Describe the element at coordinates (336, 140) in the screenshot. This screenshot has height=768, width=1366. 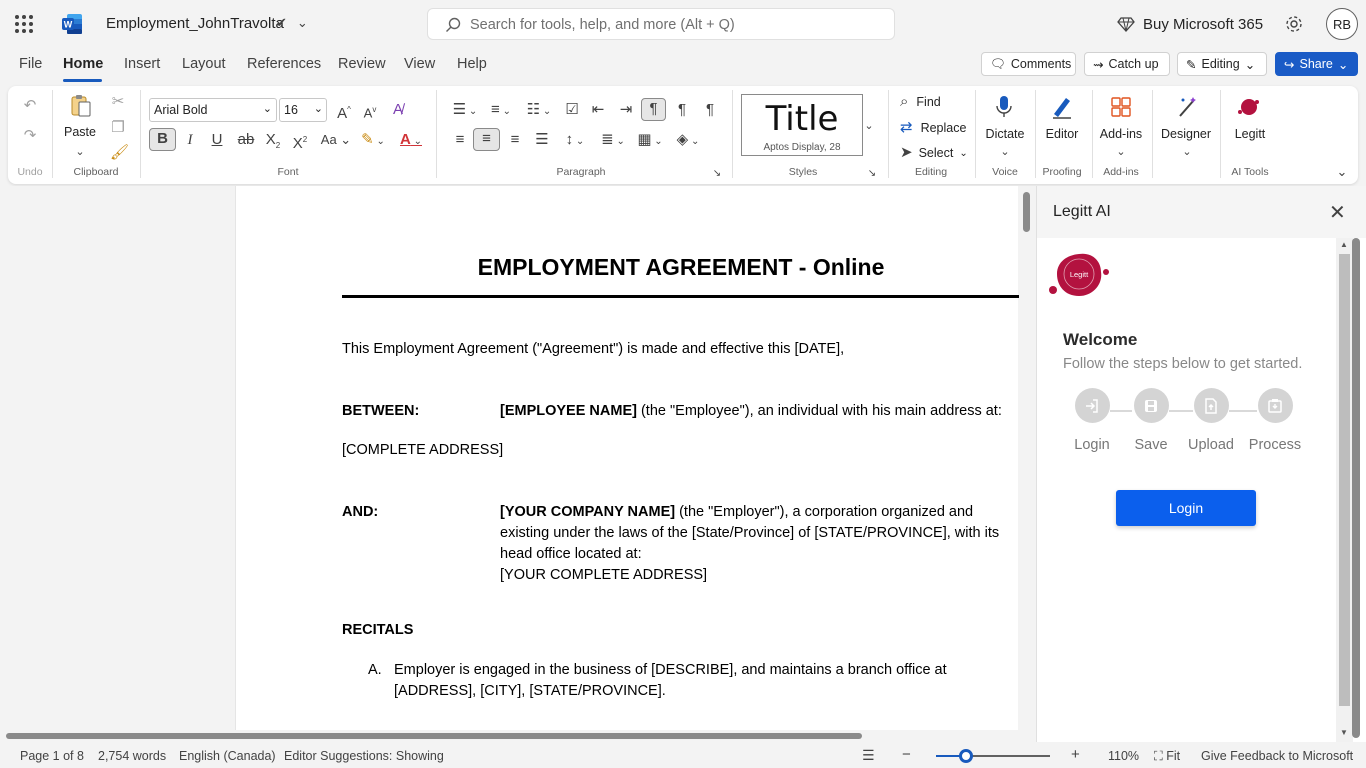
I see `change-case-button: Aa ⌄` at that location.